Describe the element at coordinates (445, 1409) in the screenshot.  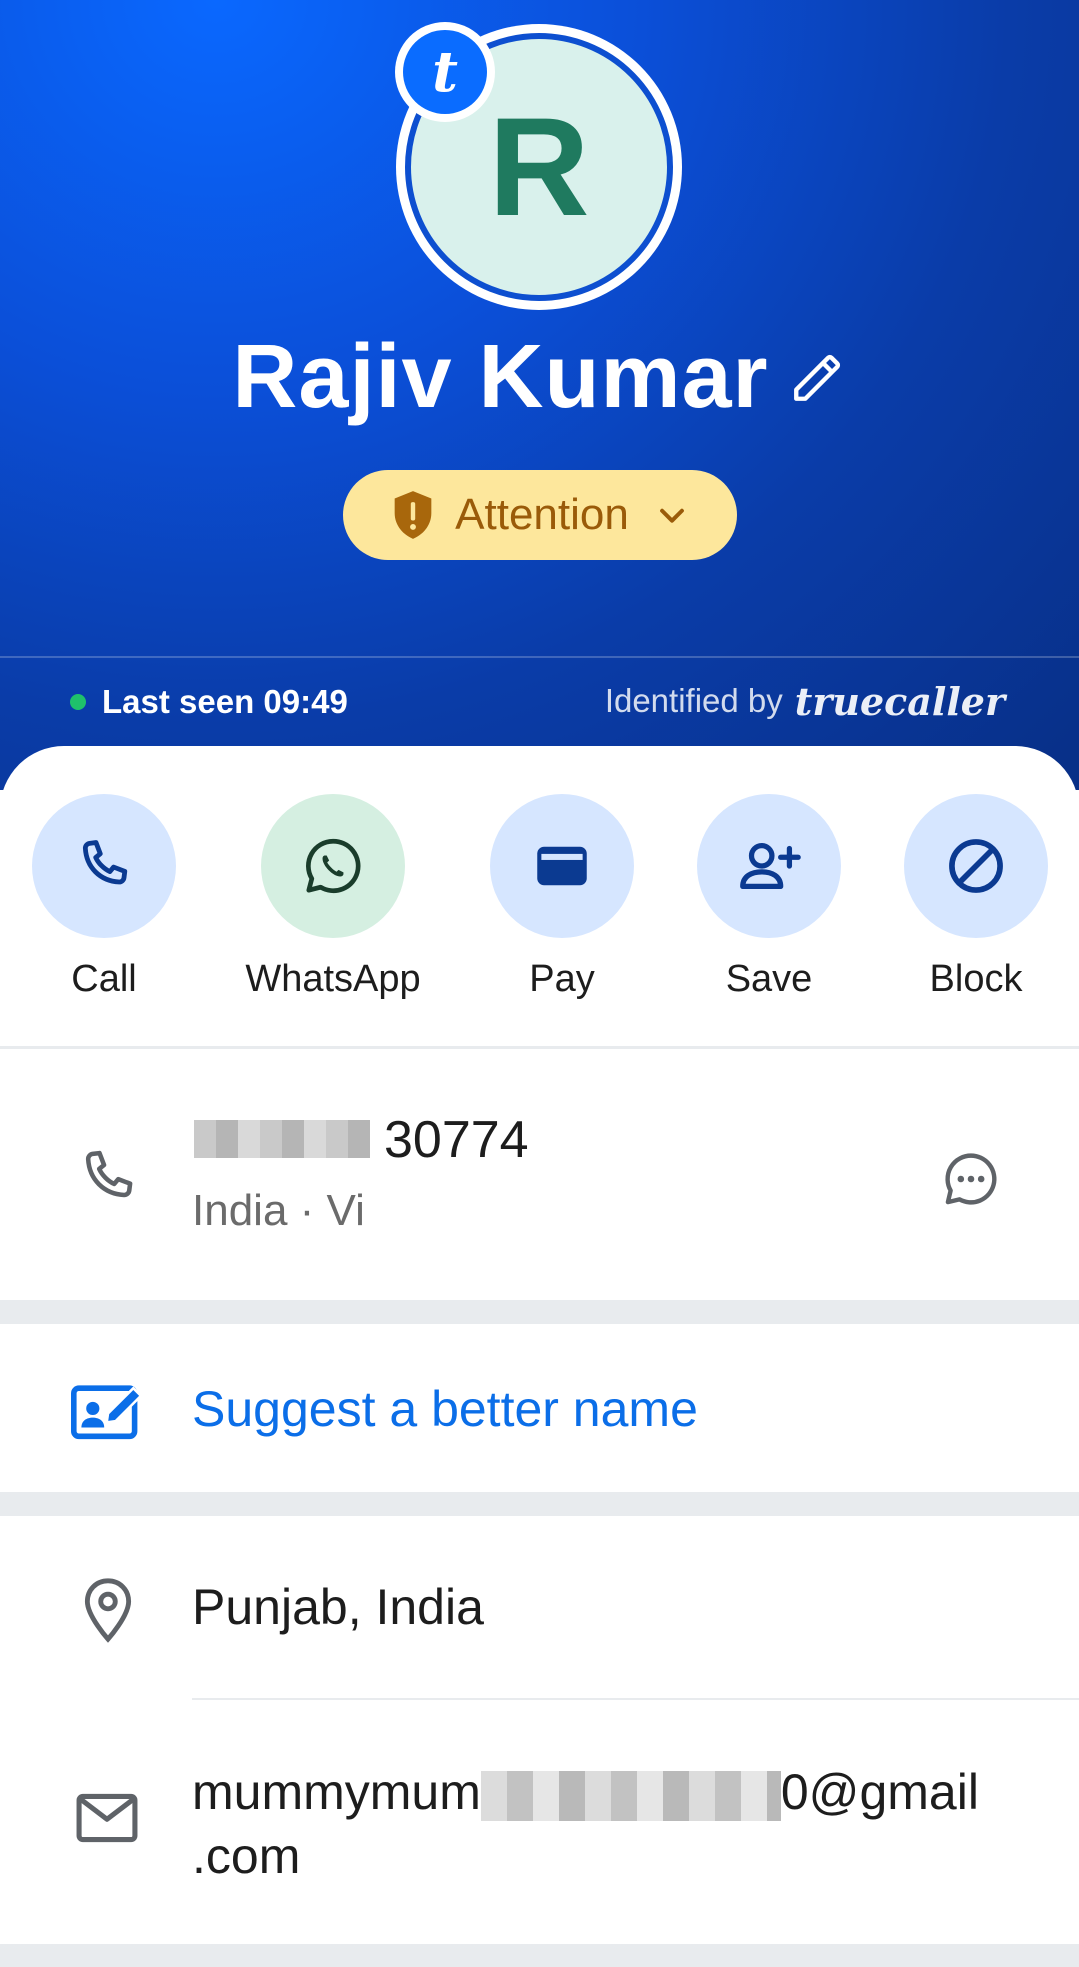
I see `suggest-name-link: Suggest a better name` at that location.